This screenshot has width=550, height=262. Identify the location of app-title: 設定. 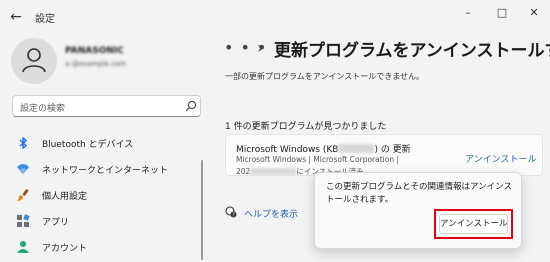
(45, 19).